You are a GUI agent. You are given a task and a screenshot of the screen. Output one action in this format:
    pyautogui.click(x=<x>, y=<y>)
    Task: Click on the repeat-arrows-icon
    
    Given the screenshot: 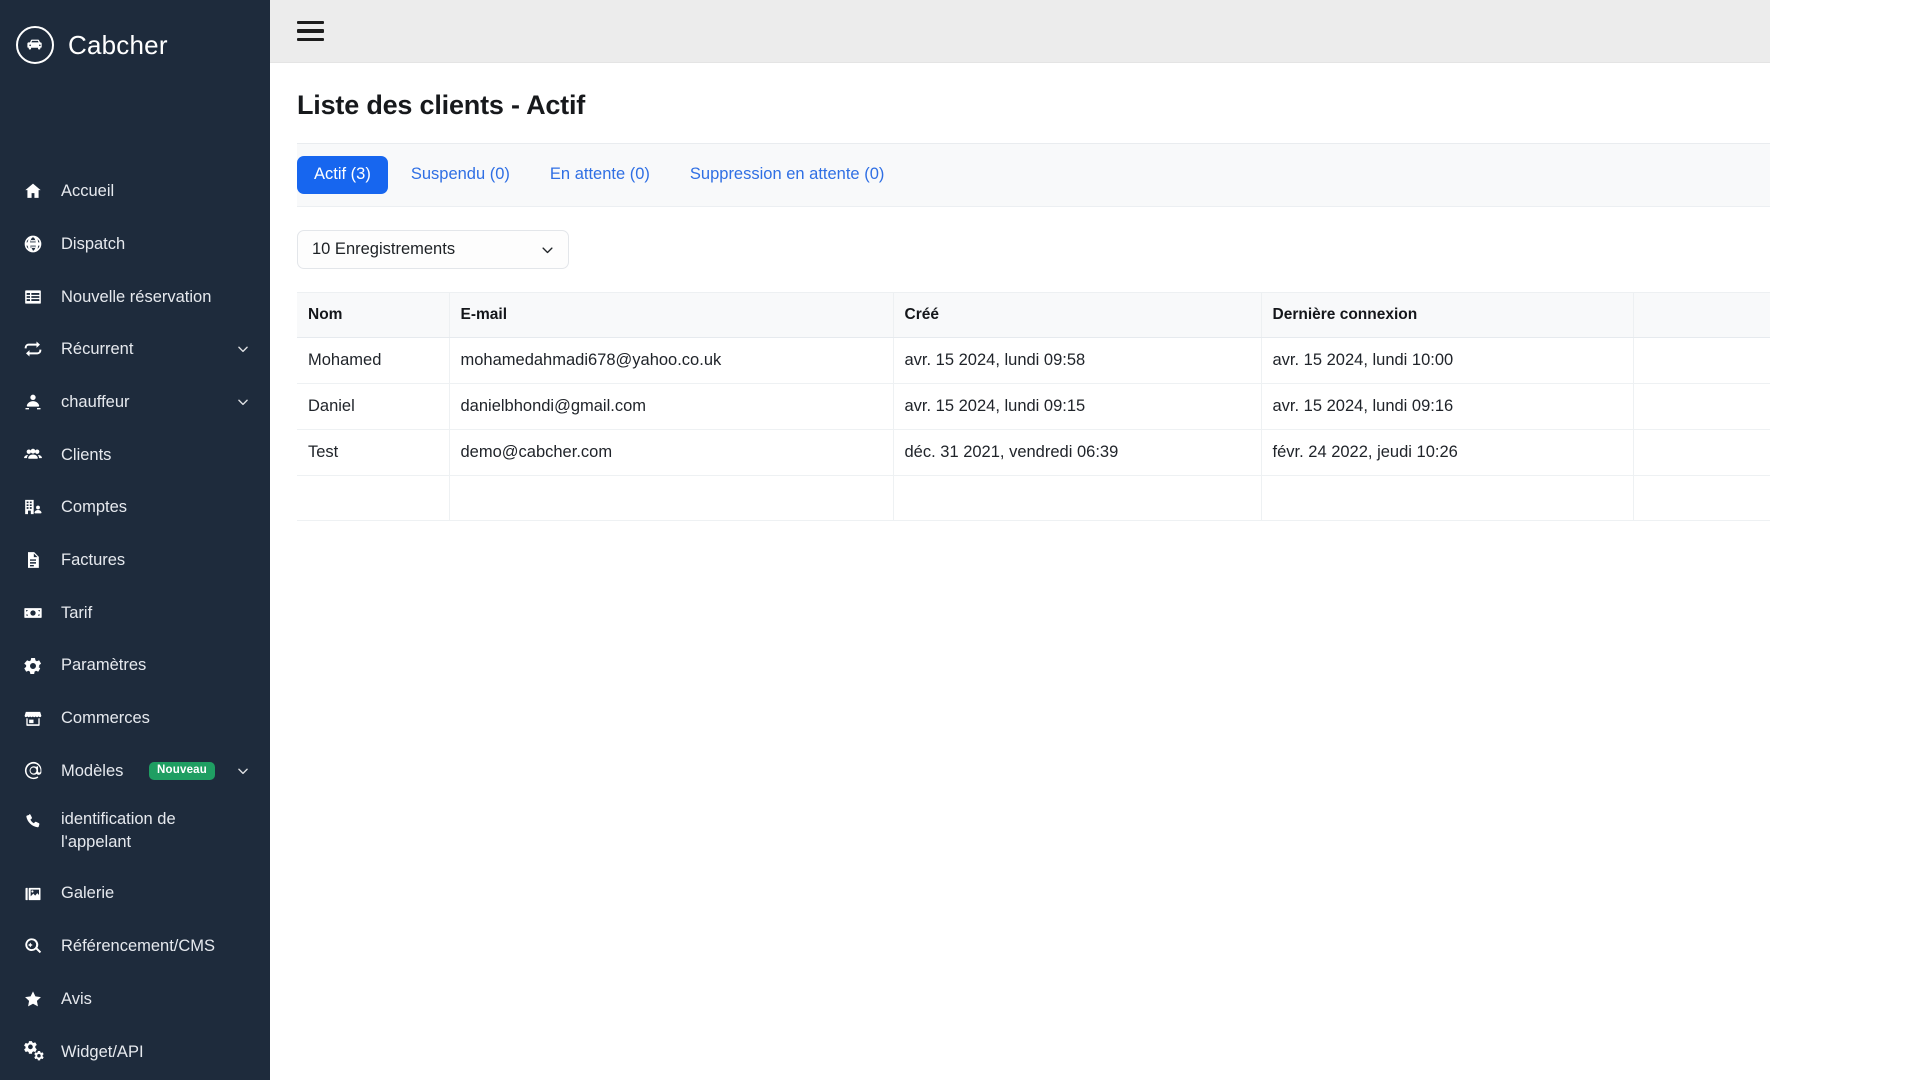 What is the action you would take?
    pyautogui.click(x=33, y=349)
    